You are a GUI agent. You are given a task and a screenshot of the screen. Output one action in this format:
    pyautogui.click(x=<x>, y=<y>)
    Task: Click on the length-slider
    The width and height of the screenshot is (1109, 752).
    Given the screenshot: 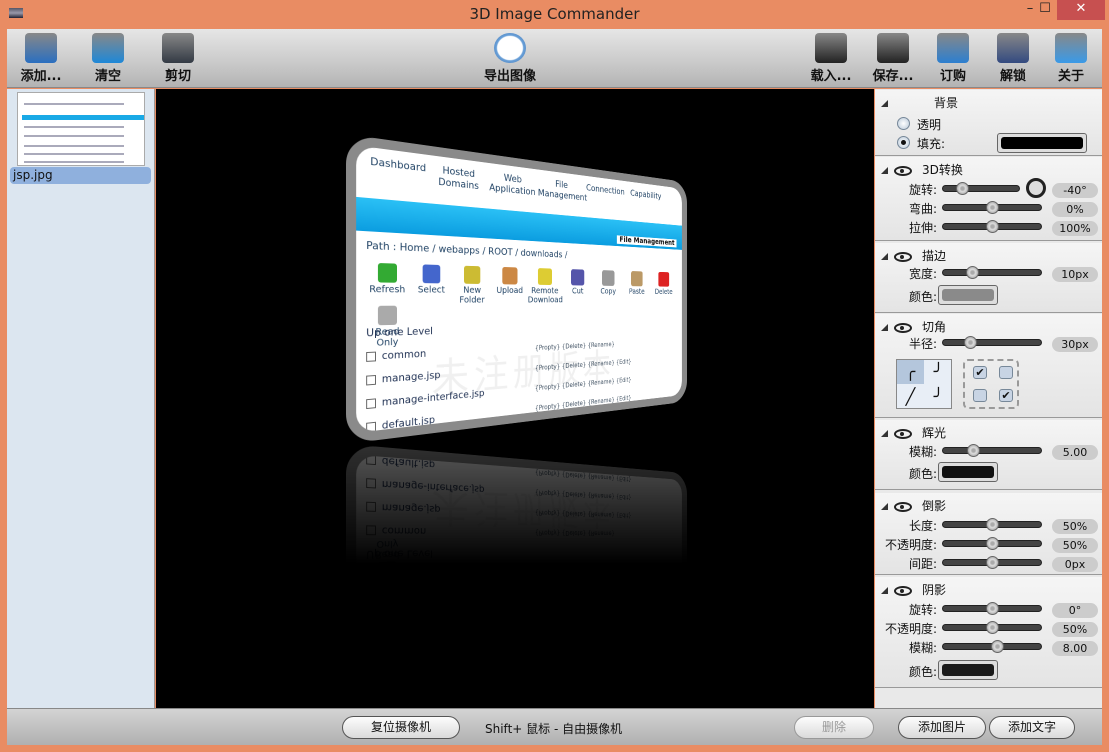 What is the action you would take?
    pyautogui.click(x=992, y=524)
    